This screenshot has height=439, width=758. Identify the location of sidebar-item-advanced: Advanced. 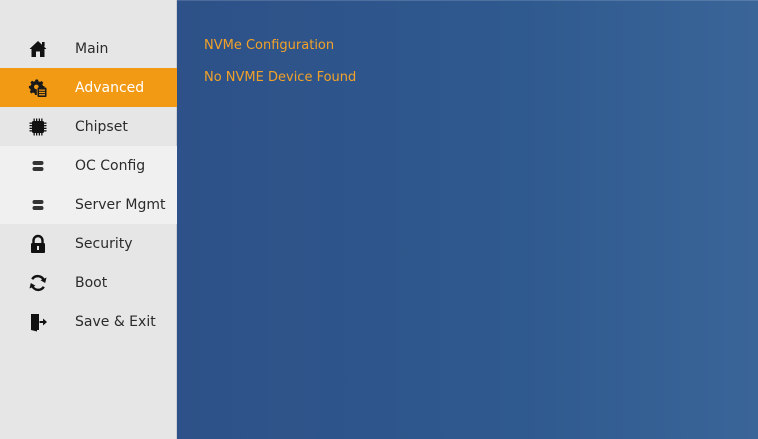
(88, 87).